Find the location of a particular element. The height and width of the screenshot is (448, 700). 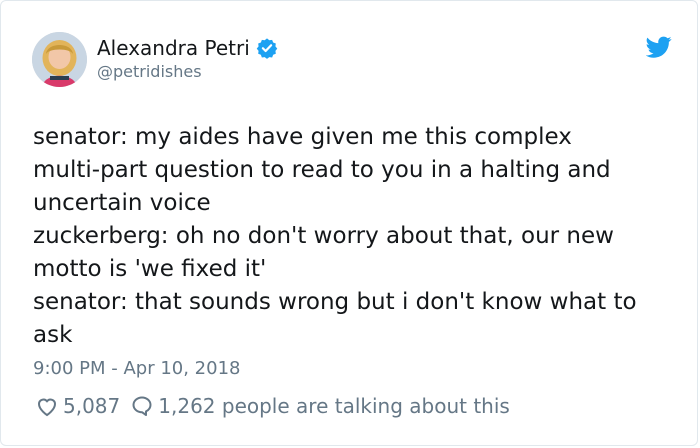

heart-icon is located at coordinates (47, 406).